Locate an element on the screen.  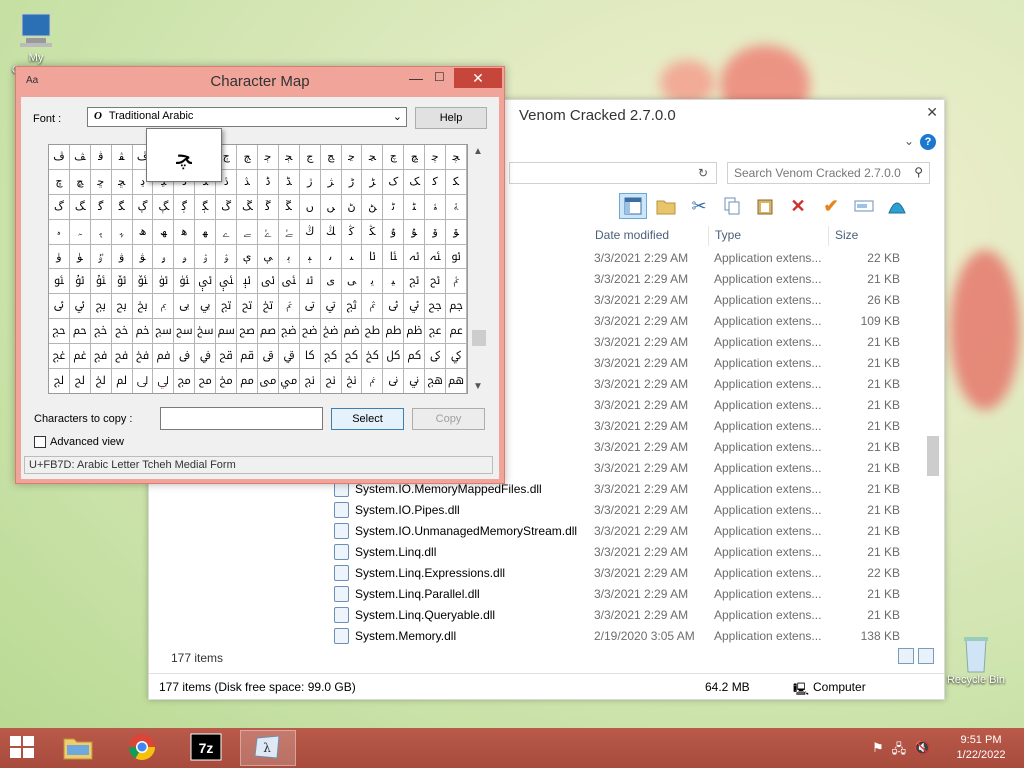
character-cell: ﰡ is located at coordinates (268, 332).